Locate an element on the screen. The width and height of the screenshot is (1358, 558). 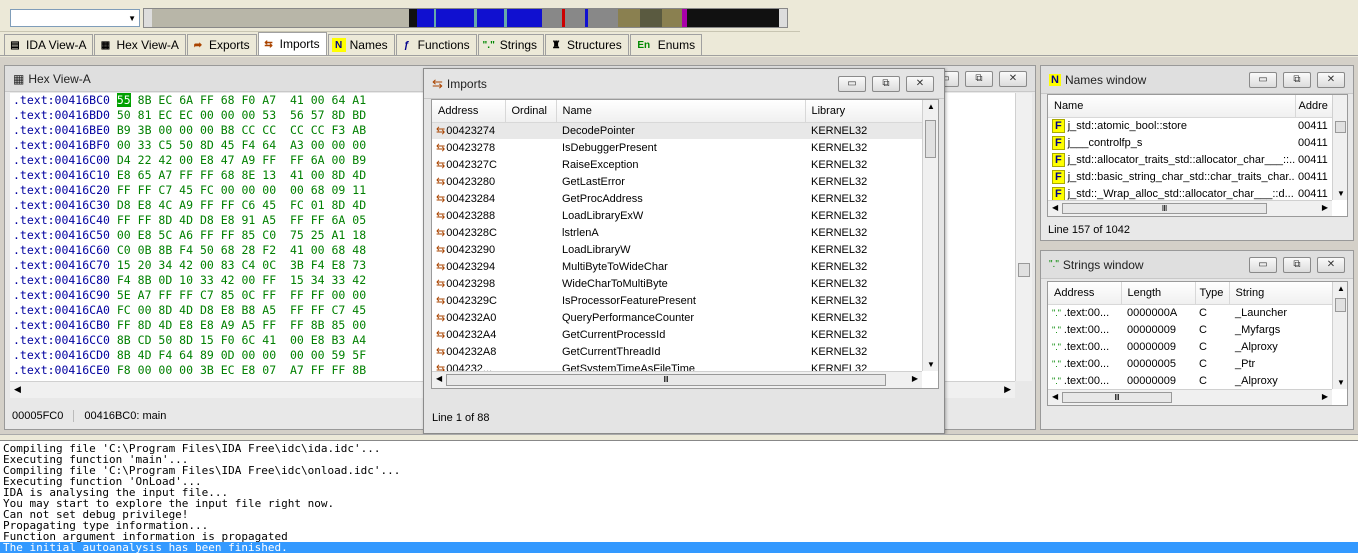
imports-status: Line 1 of 88 is located at coordinates (461, 418).